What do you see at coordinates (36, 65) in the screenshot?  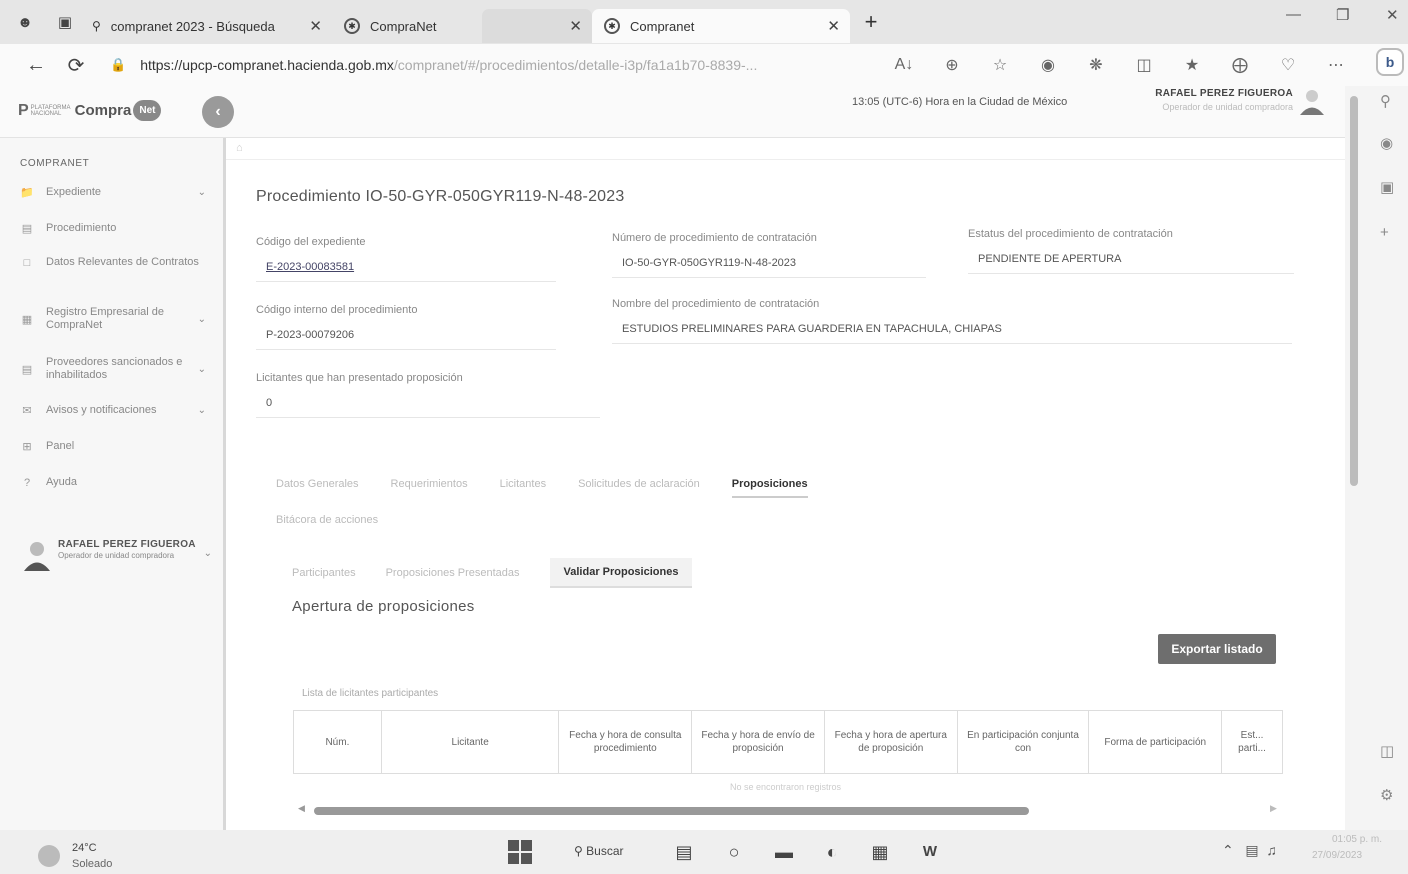 I see `back-icon: ←` at bounding box center [36, 65].